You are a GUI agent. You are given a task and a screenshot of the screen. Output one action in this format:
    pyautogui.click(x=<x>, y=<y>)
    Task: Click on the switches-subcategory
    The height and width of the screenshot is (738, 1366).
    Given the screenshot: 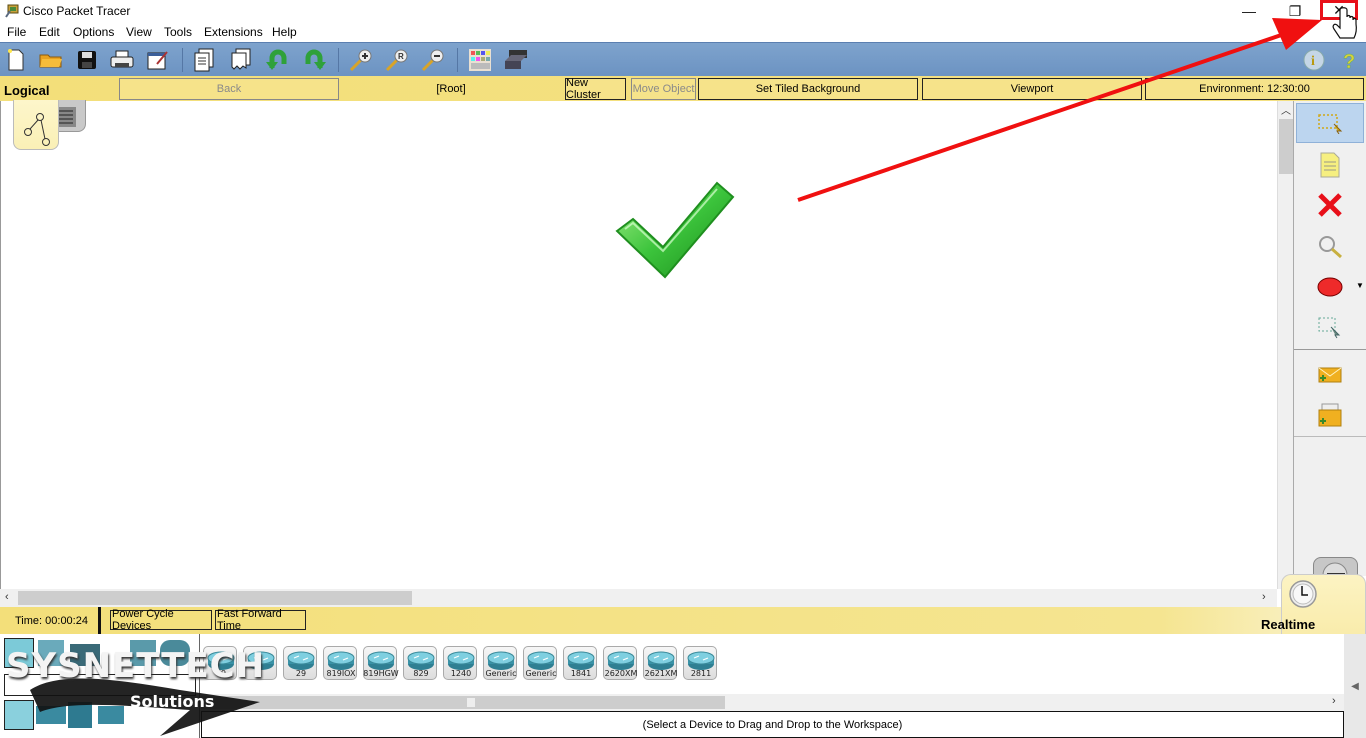 What is the action you would take?
    pyautogui.click(x=51, y=715)
    